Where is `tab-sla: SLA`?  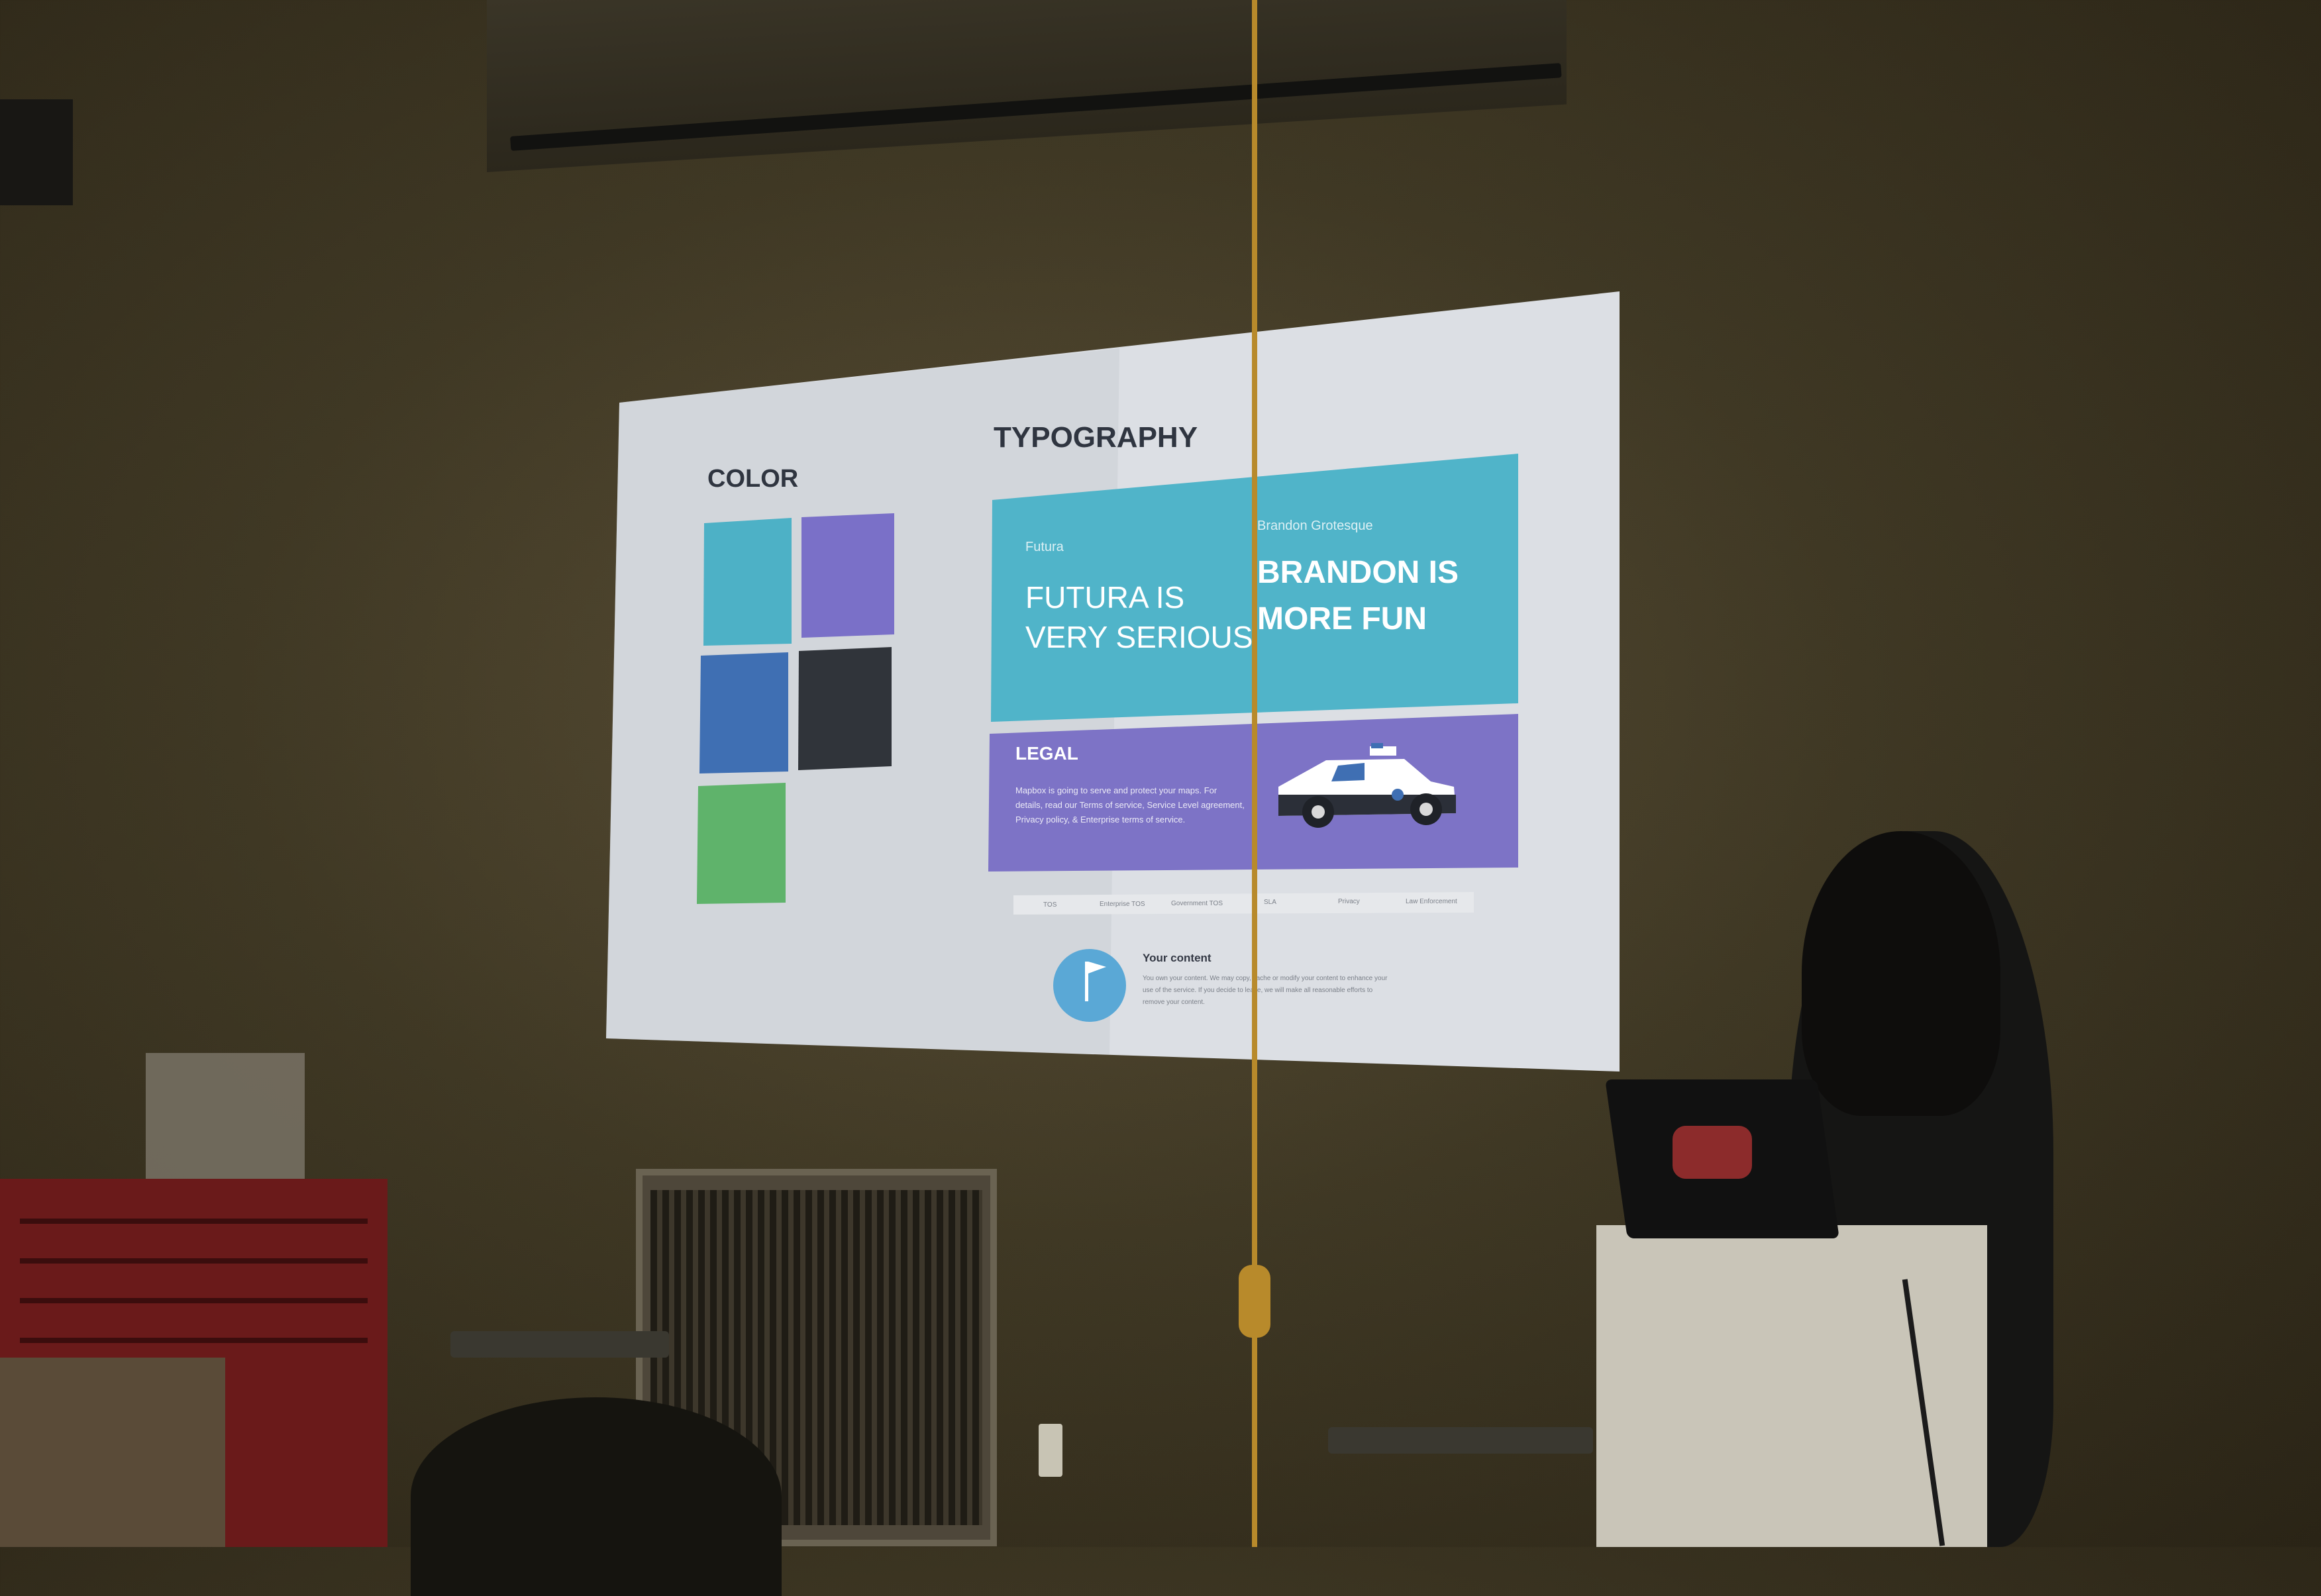
tab-sla: SLA is located at coordinates (1270, 902).